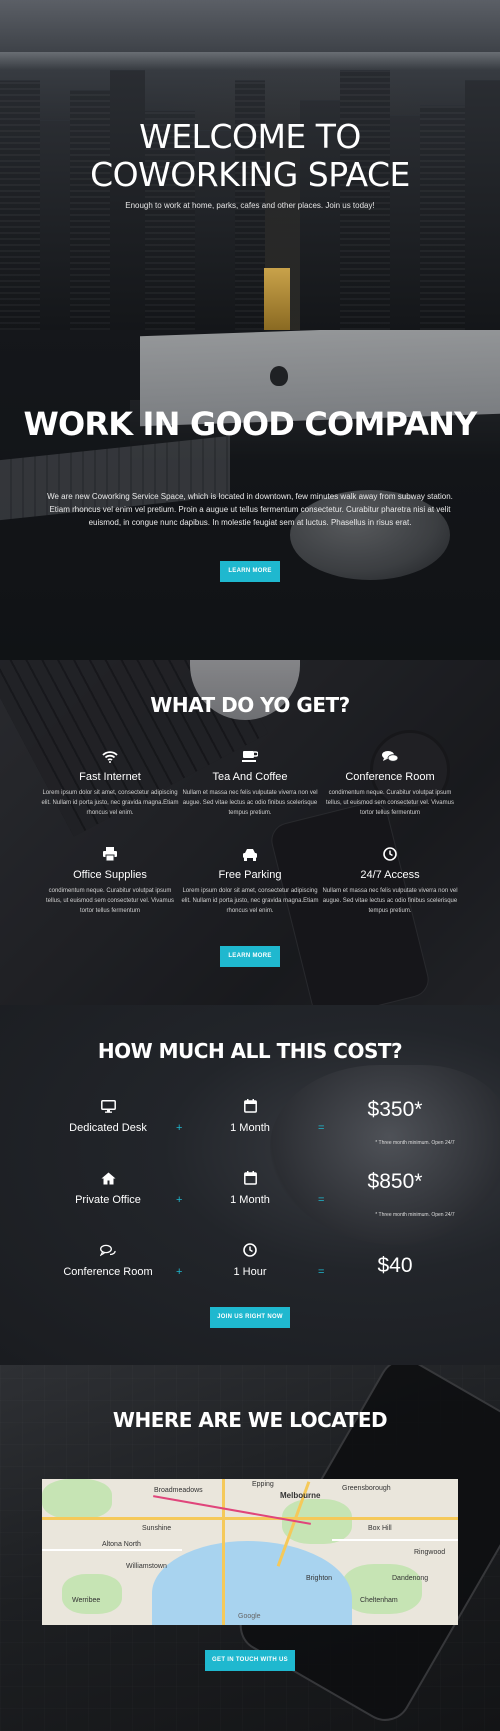 The height and width of the screenshot is (1731, 500). Describe the element at coordinates (250, 1051) in the screenshot. I see `pricing-title: HOW MUCH ALL THIS COST?` at that location.